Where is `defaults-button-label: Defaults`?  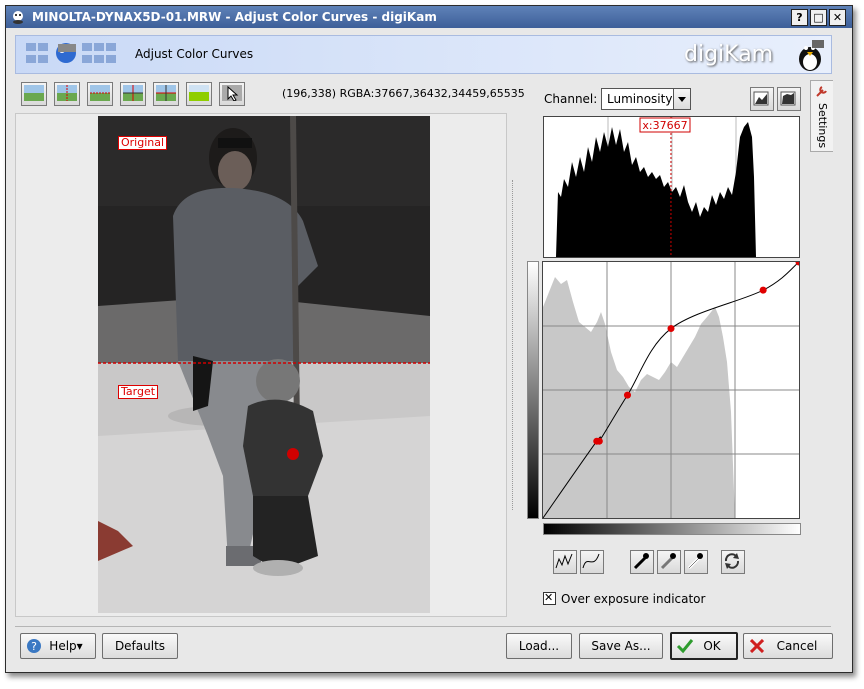
defaults-button-label: Defaults is located at coordinates (140, 646).